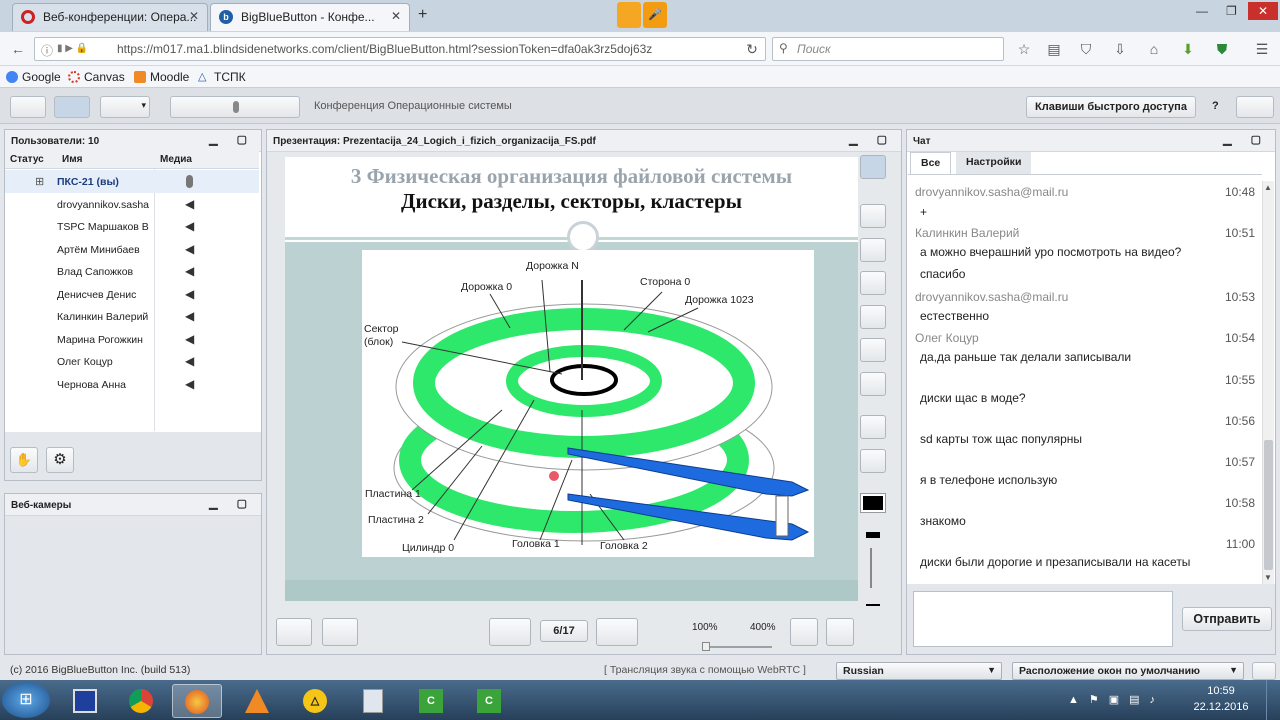 This screenshot has width=1280, height=720. What do you see at coordinates (294, 632) in the screenshot?
I see `upload-presentation-button` at bounding box center [294, 632].